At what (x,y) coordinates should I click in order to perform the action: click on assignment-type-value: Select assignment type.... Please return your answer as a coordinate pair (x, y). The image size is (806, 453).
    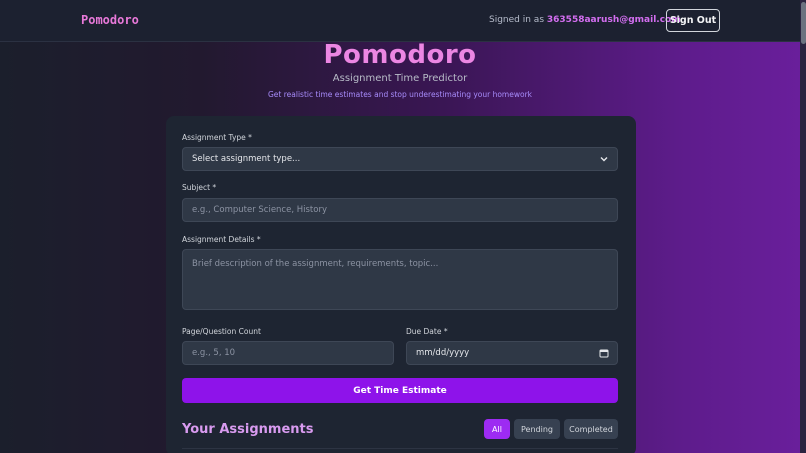
    Looking at the image, I should click on (246, 159).